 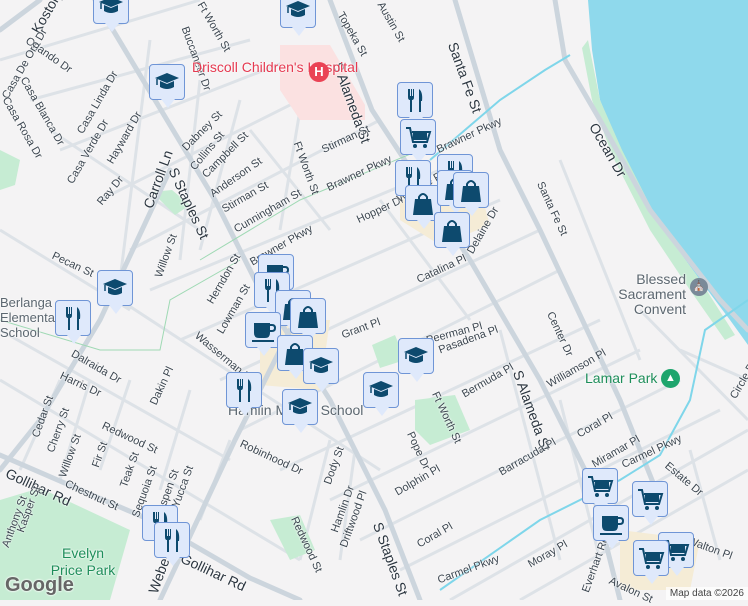 I want to click on convent-label: Blessed Sacrament Convent, so click(x=626, y=294).